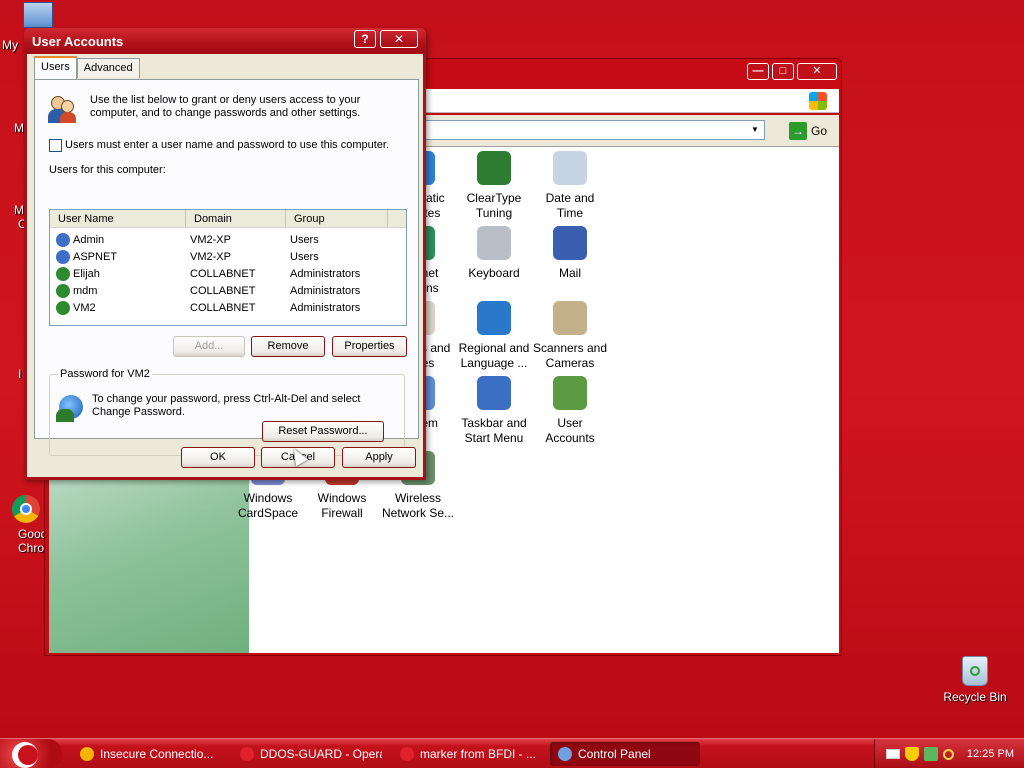 This screenshot has height=768, width=1024. I want to click on control-panel-item: User Accounts, so click(570, 411).